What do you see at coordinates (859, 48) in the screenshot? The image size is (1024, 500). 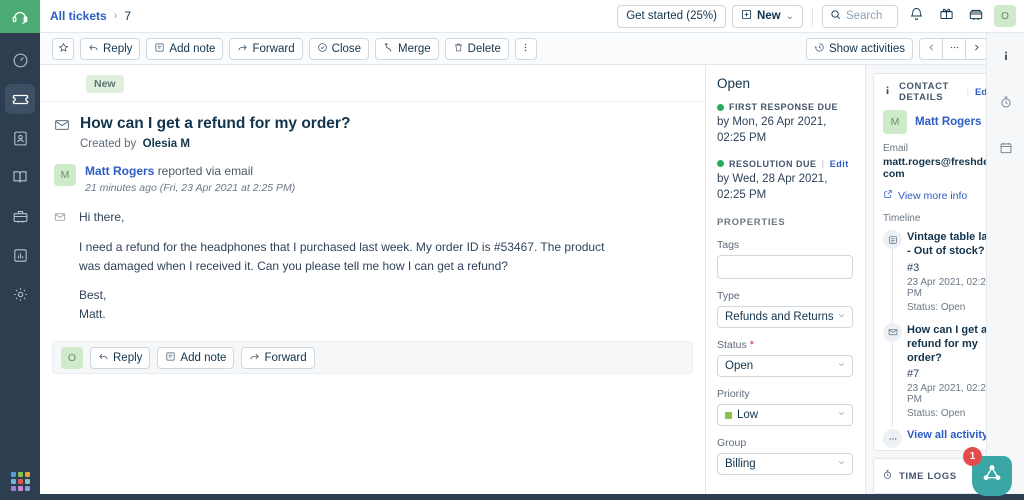 I see `show-activities-button: Show activities` at bounding box center [859, 48].